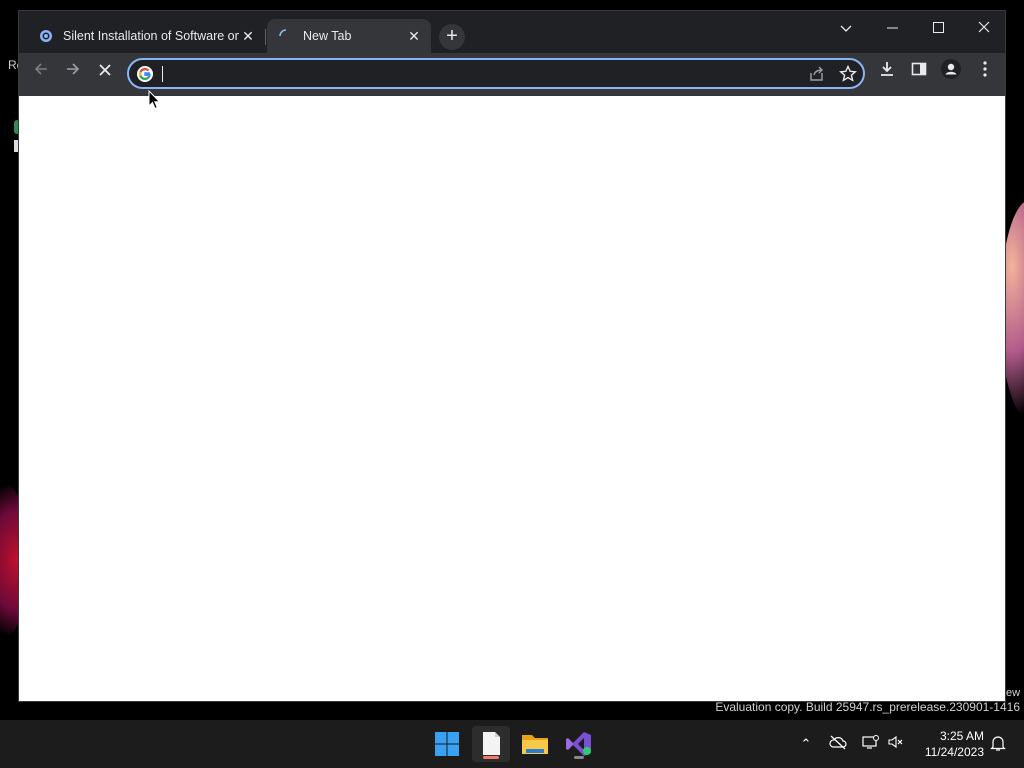 The height and width of the screenshot is (768, 1024). What do you see at coordinates (327, 36) in the screenshot?
I see `tab-title: New Tab` at bounding box center [327, 36].